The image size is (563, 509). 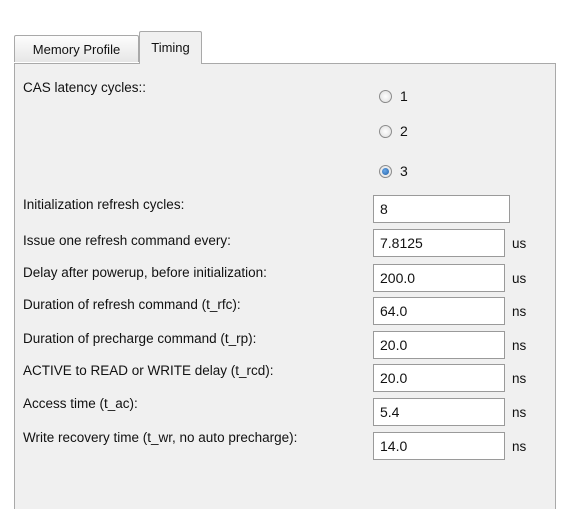 I want to click on tab-memory-profile: Memory Profile, so click(x=76, y=48).